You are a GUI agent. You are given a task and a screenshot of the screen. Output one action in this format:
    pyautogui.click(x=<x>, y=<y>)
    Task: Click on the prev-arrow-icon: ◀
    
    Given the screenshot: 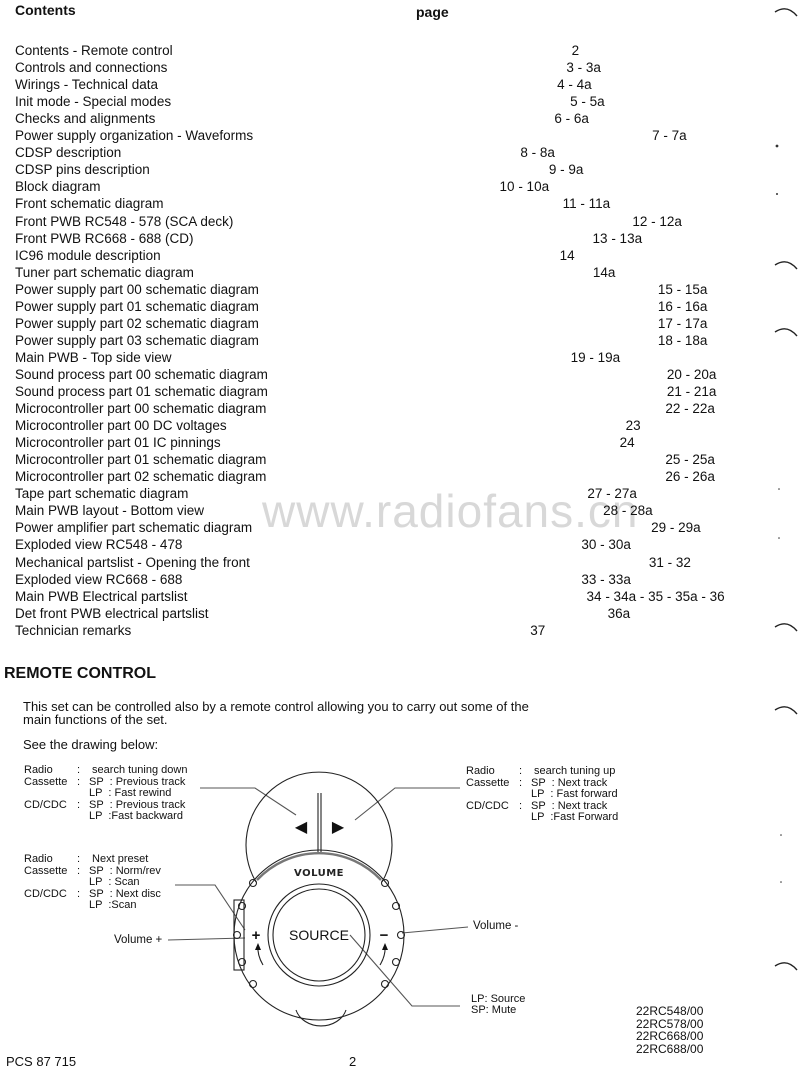 What is the action you would take?
    pyautogui.click(x=301, y=826)
    